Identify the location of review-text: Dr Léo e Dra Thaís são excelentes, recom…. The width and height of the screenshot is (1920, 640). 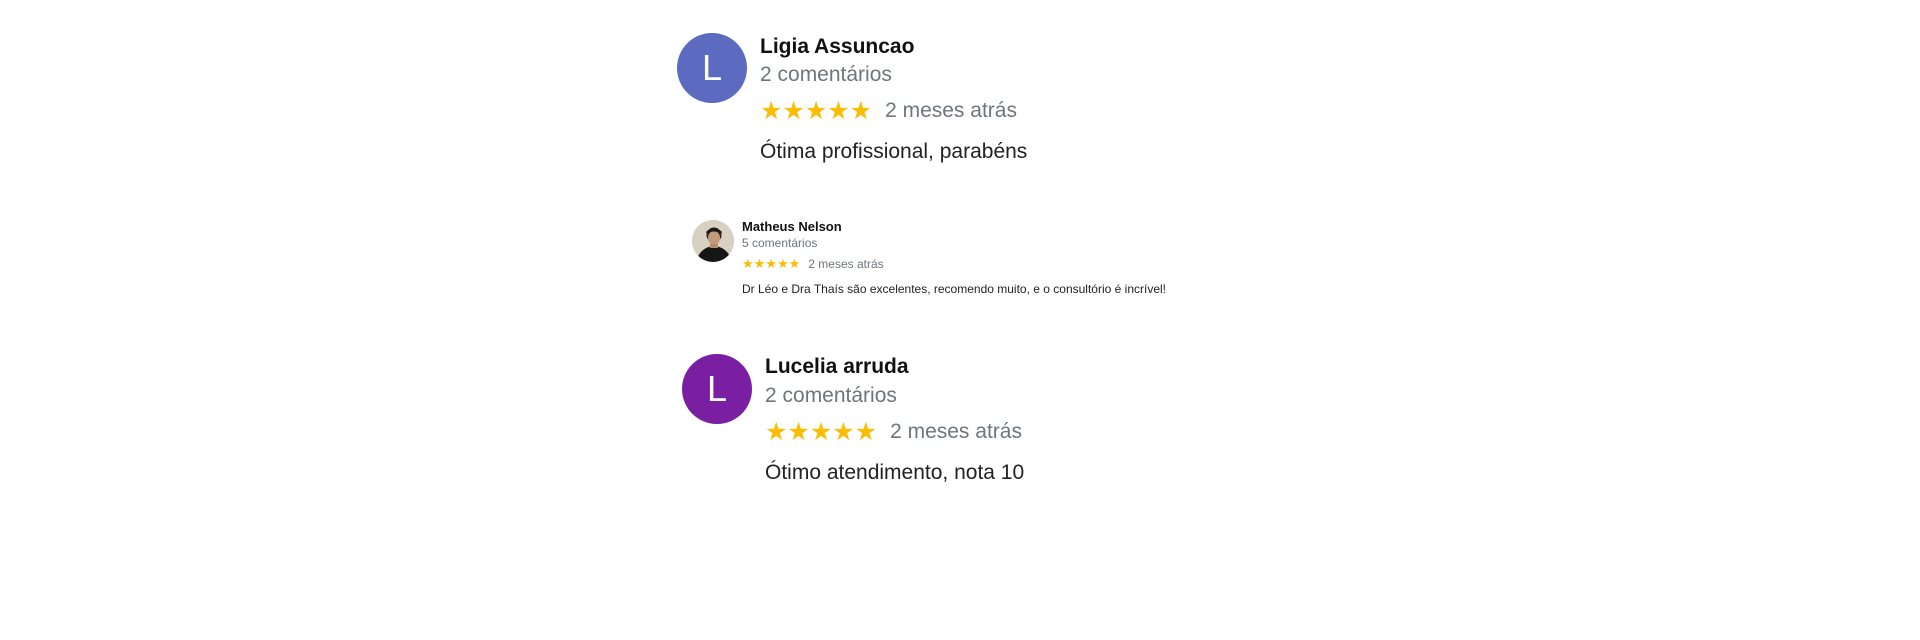
(954, 289).